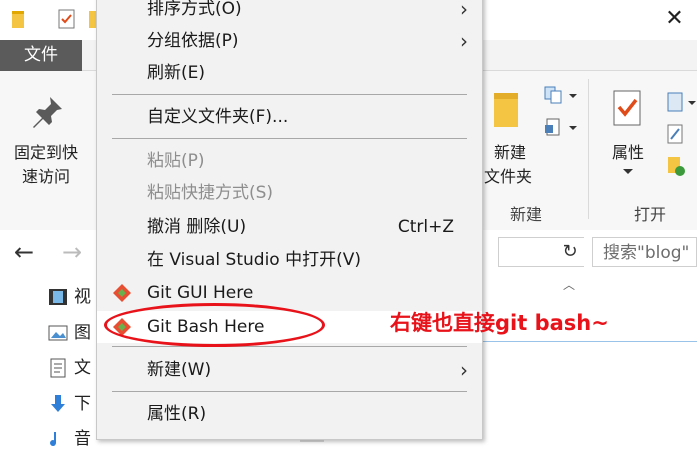 The image size is (697, 454). Describe the element at coordinates (589, 341) in the screenshot. I see `column-divider` at that location.